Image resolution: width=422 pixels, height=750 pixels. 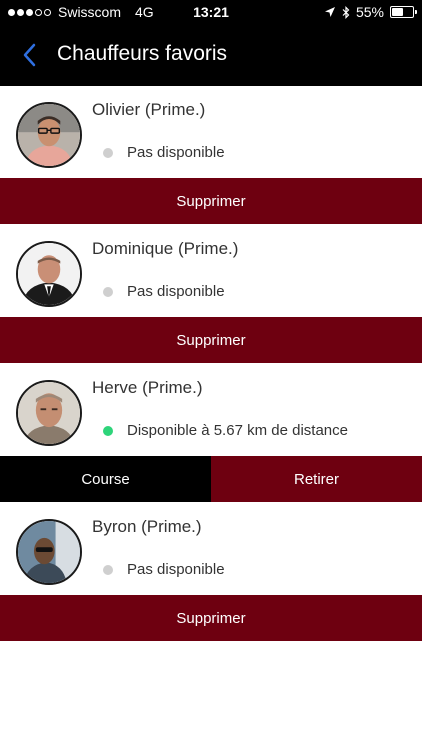 What do you see at coordinates (105, 479) in the screenshot?
I see `book-ride-button: Course` at bounding box center [105, 479].